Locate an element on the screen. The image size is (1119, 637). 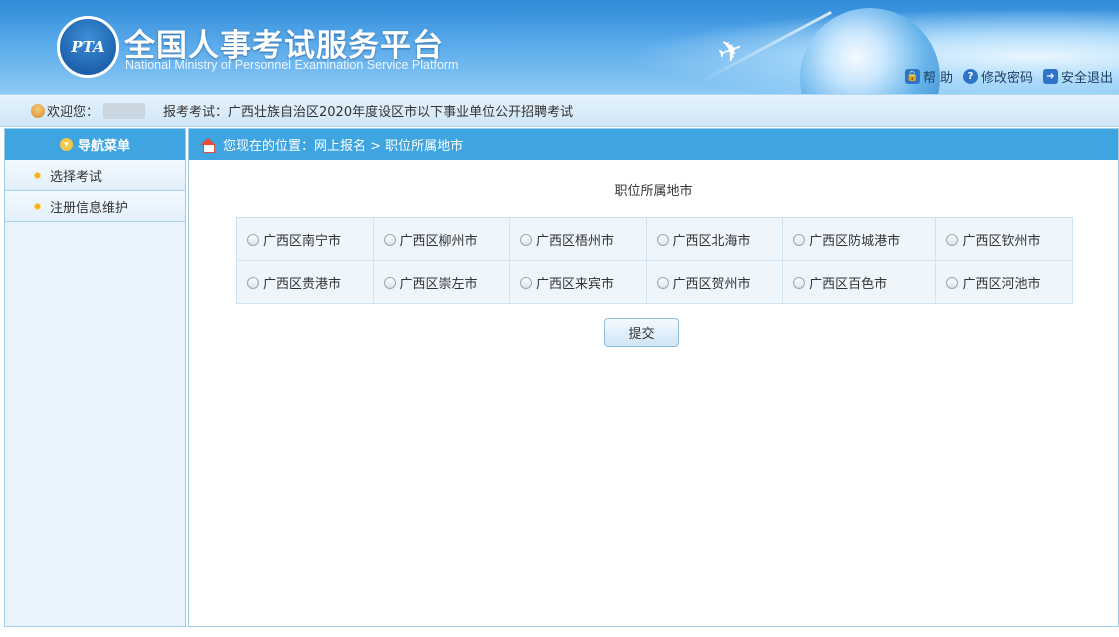
breadcrumb: 您现在的位置：网上报名 > 职位所属地市 is located at coordinates (653, 144).